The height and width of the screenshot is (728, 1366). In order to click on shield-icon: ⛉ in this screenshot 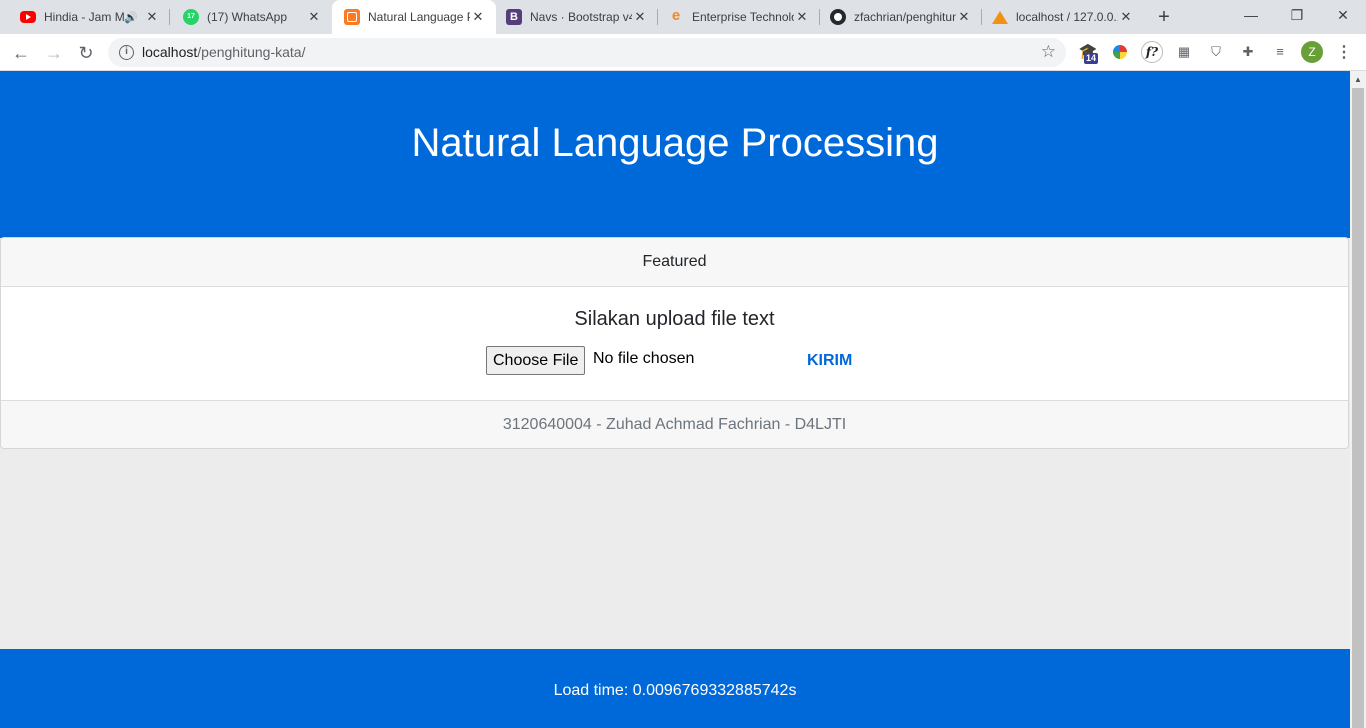, I will do `click(1216, 52)`.